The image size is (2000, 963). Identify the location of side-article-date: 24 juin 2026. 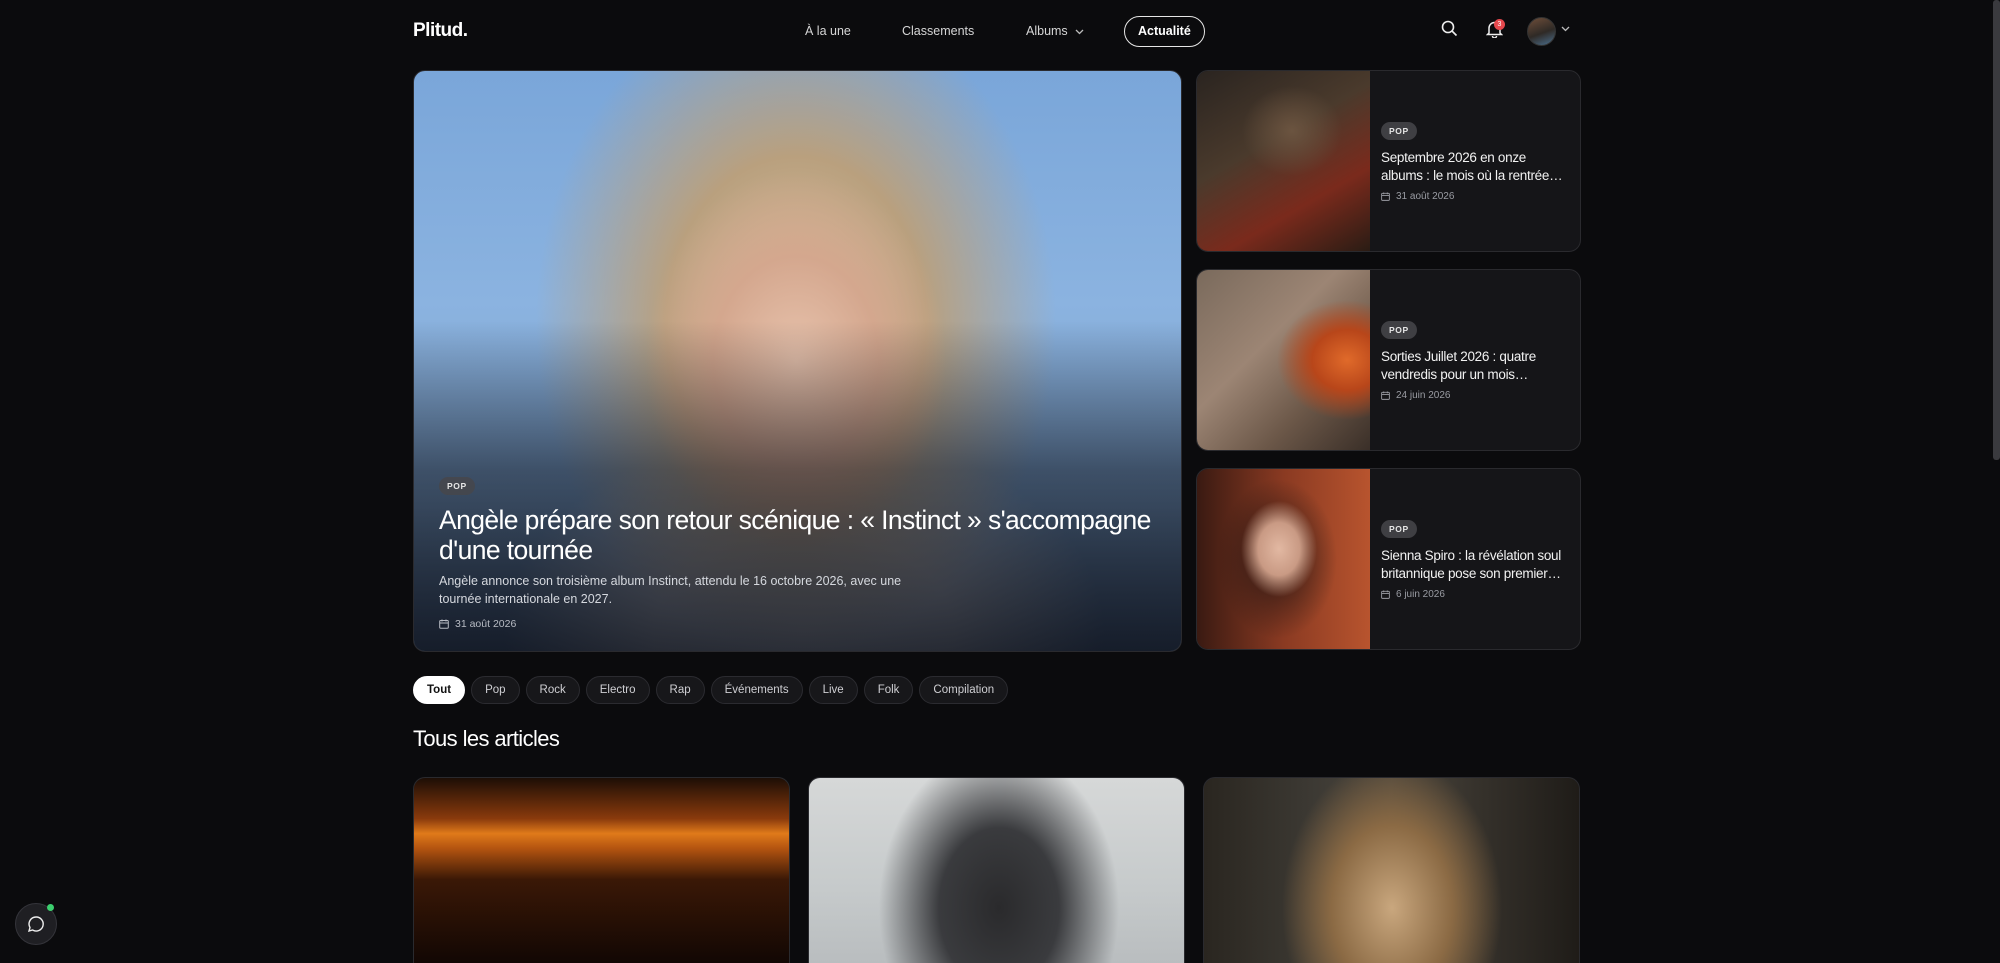
(1473, 395).